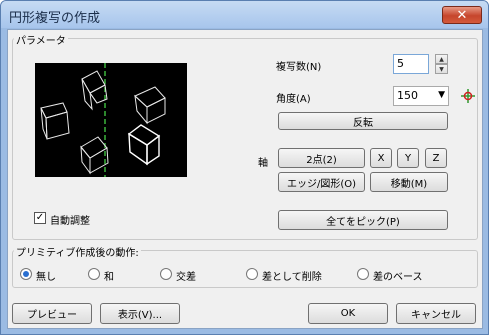  Describe the element at coordinates (94, 274) in the screenshot. I see `radio-union` at that location.